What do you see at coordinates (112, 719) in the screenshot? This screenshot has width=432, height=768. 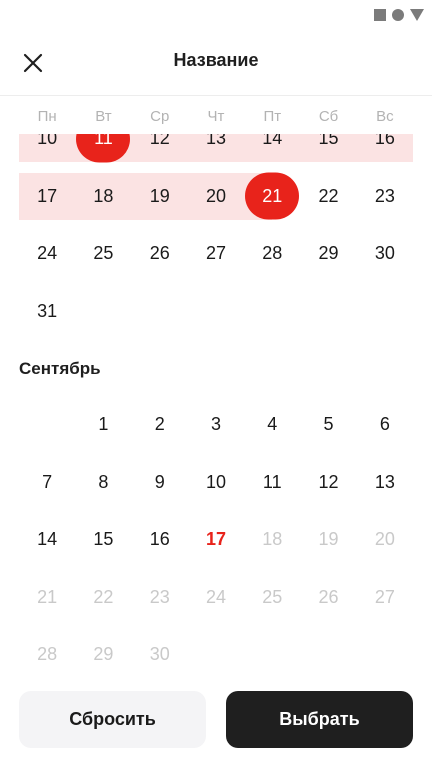 I see `reset-button: Сбросить` at bounding box center [112, 719].